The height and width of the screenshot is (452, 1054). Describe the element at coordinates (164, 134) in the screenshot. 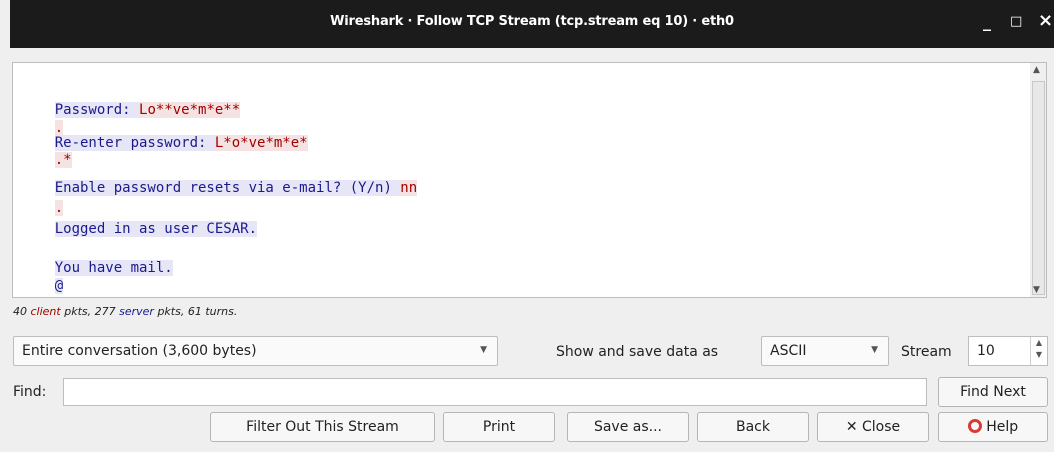

I see `stream-line: Re-enter password: L*o*ve*m*e*` at that location.